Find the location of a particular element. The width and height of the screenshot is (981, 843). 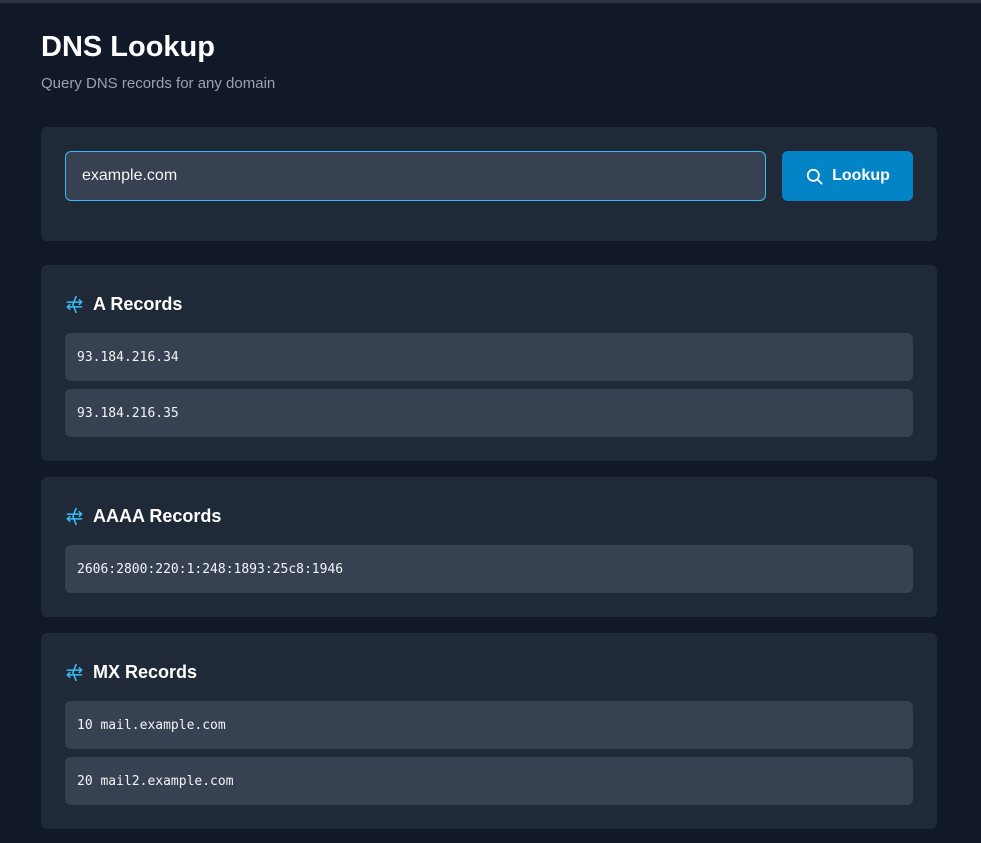

search-card: Lookup is located at coordinates (489, 184).